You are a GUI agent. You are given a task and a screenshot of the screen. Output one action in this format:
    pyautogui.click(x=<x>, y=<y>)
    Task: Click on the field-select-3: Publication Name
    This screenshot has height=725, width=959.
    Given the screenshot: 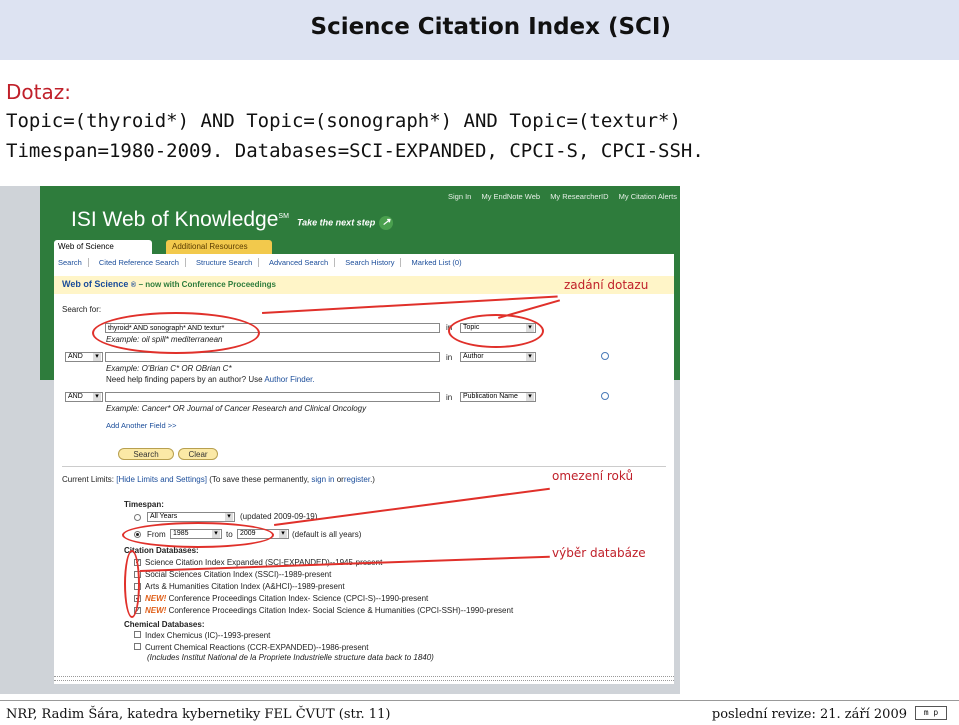 What is the action you would take?
    pyautogui.click(x=498, y=397)
    